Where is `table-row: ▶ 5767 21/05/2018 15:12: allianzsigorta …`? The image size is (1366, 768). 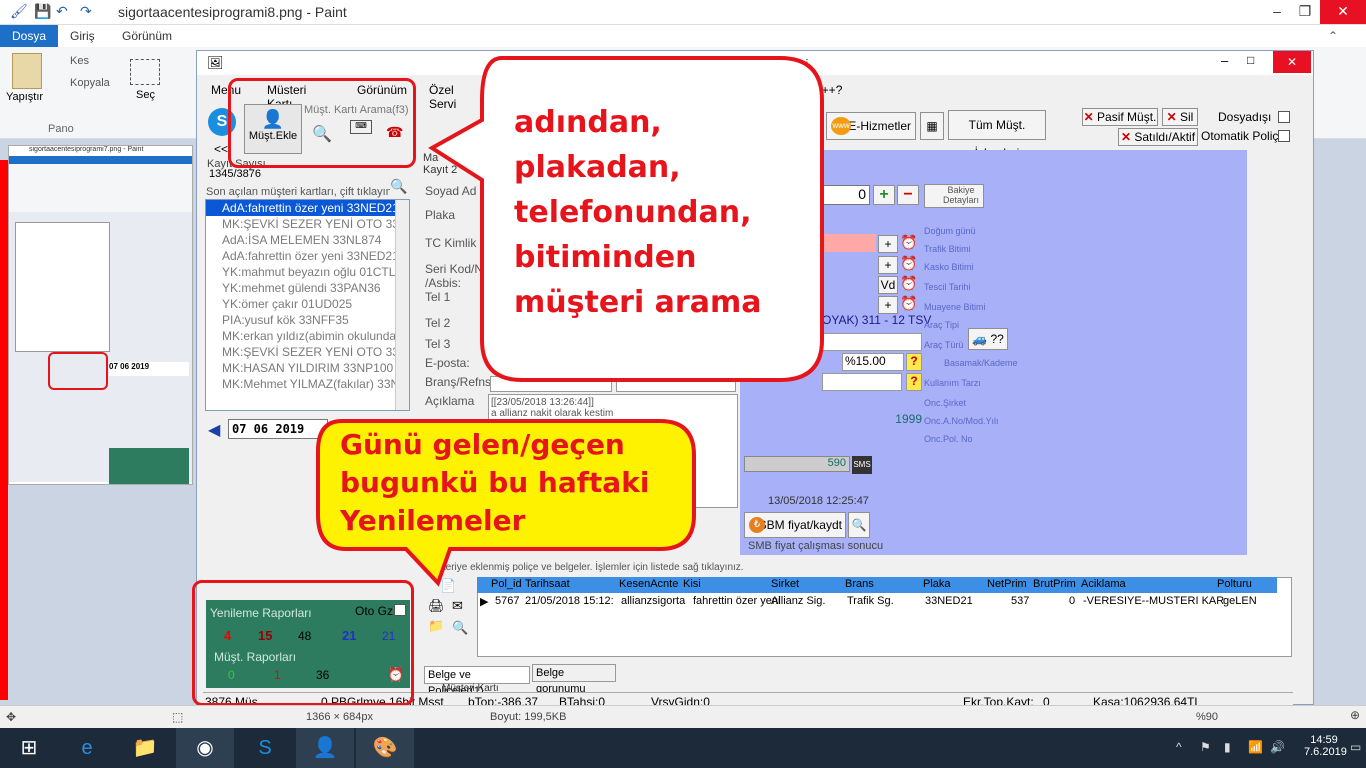 table-row: ▶ 5767 21/05/2018 15:12: allianzsigorta … is located at coordinates (877, 602).